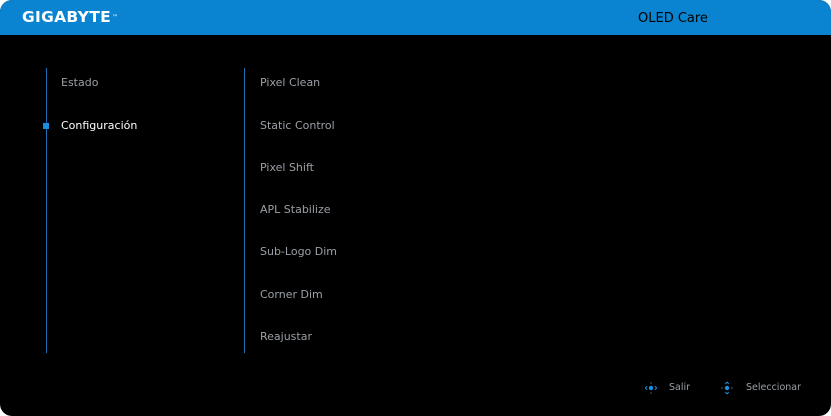 This screenshot has height=416, width=831. Describe the element at coordinates (46, 126) in the screenshot. I see `selection-indicator-icon` at that location.